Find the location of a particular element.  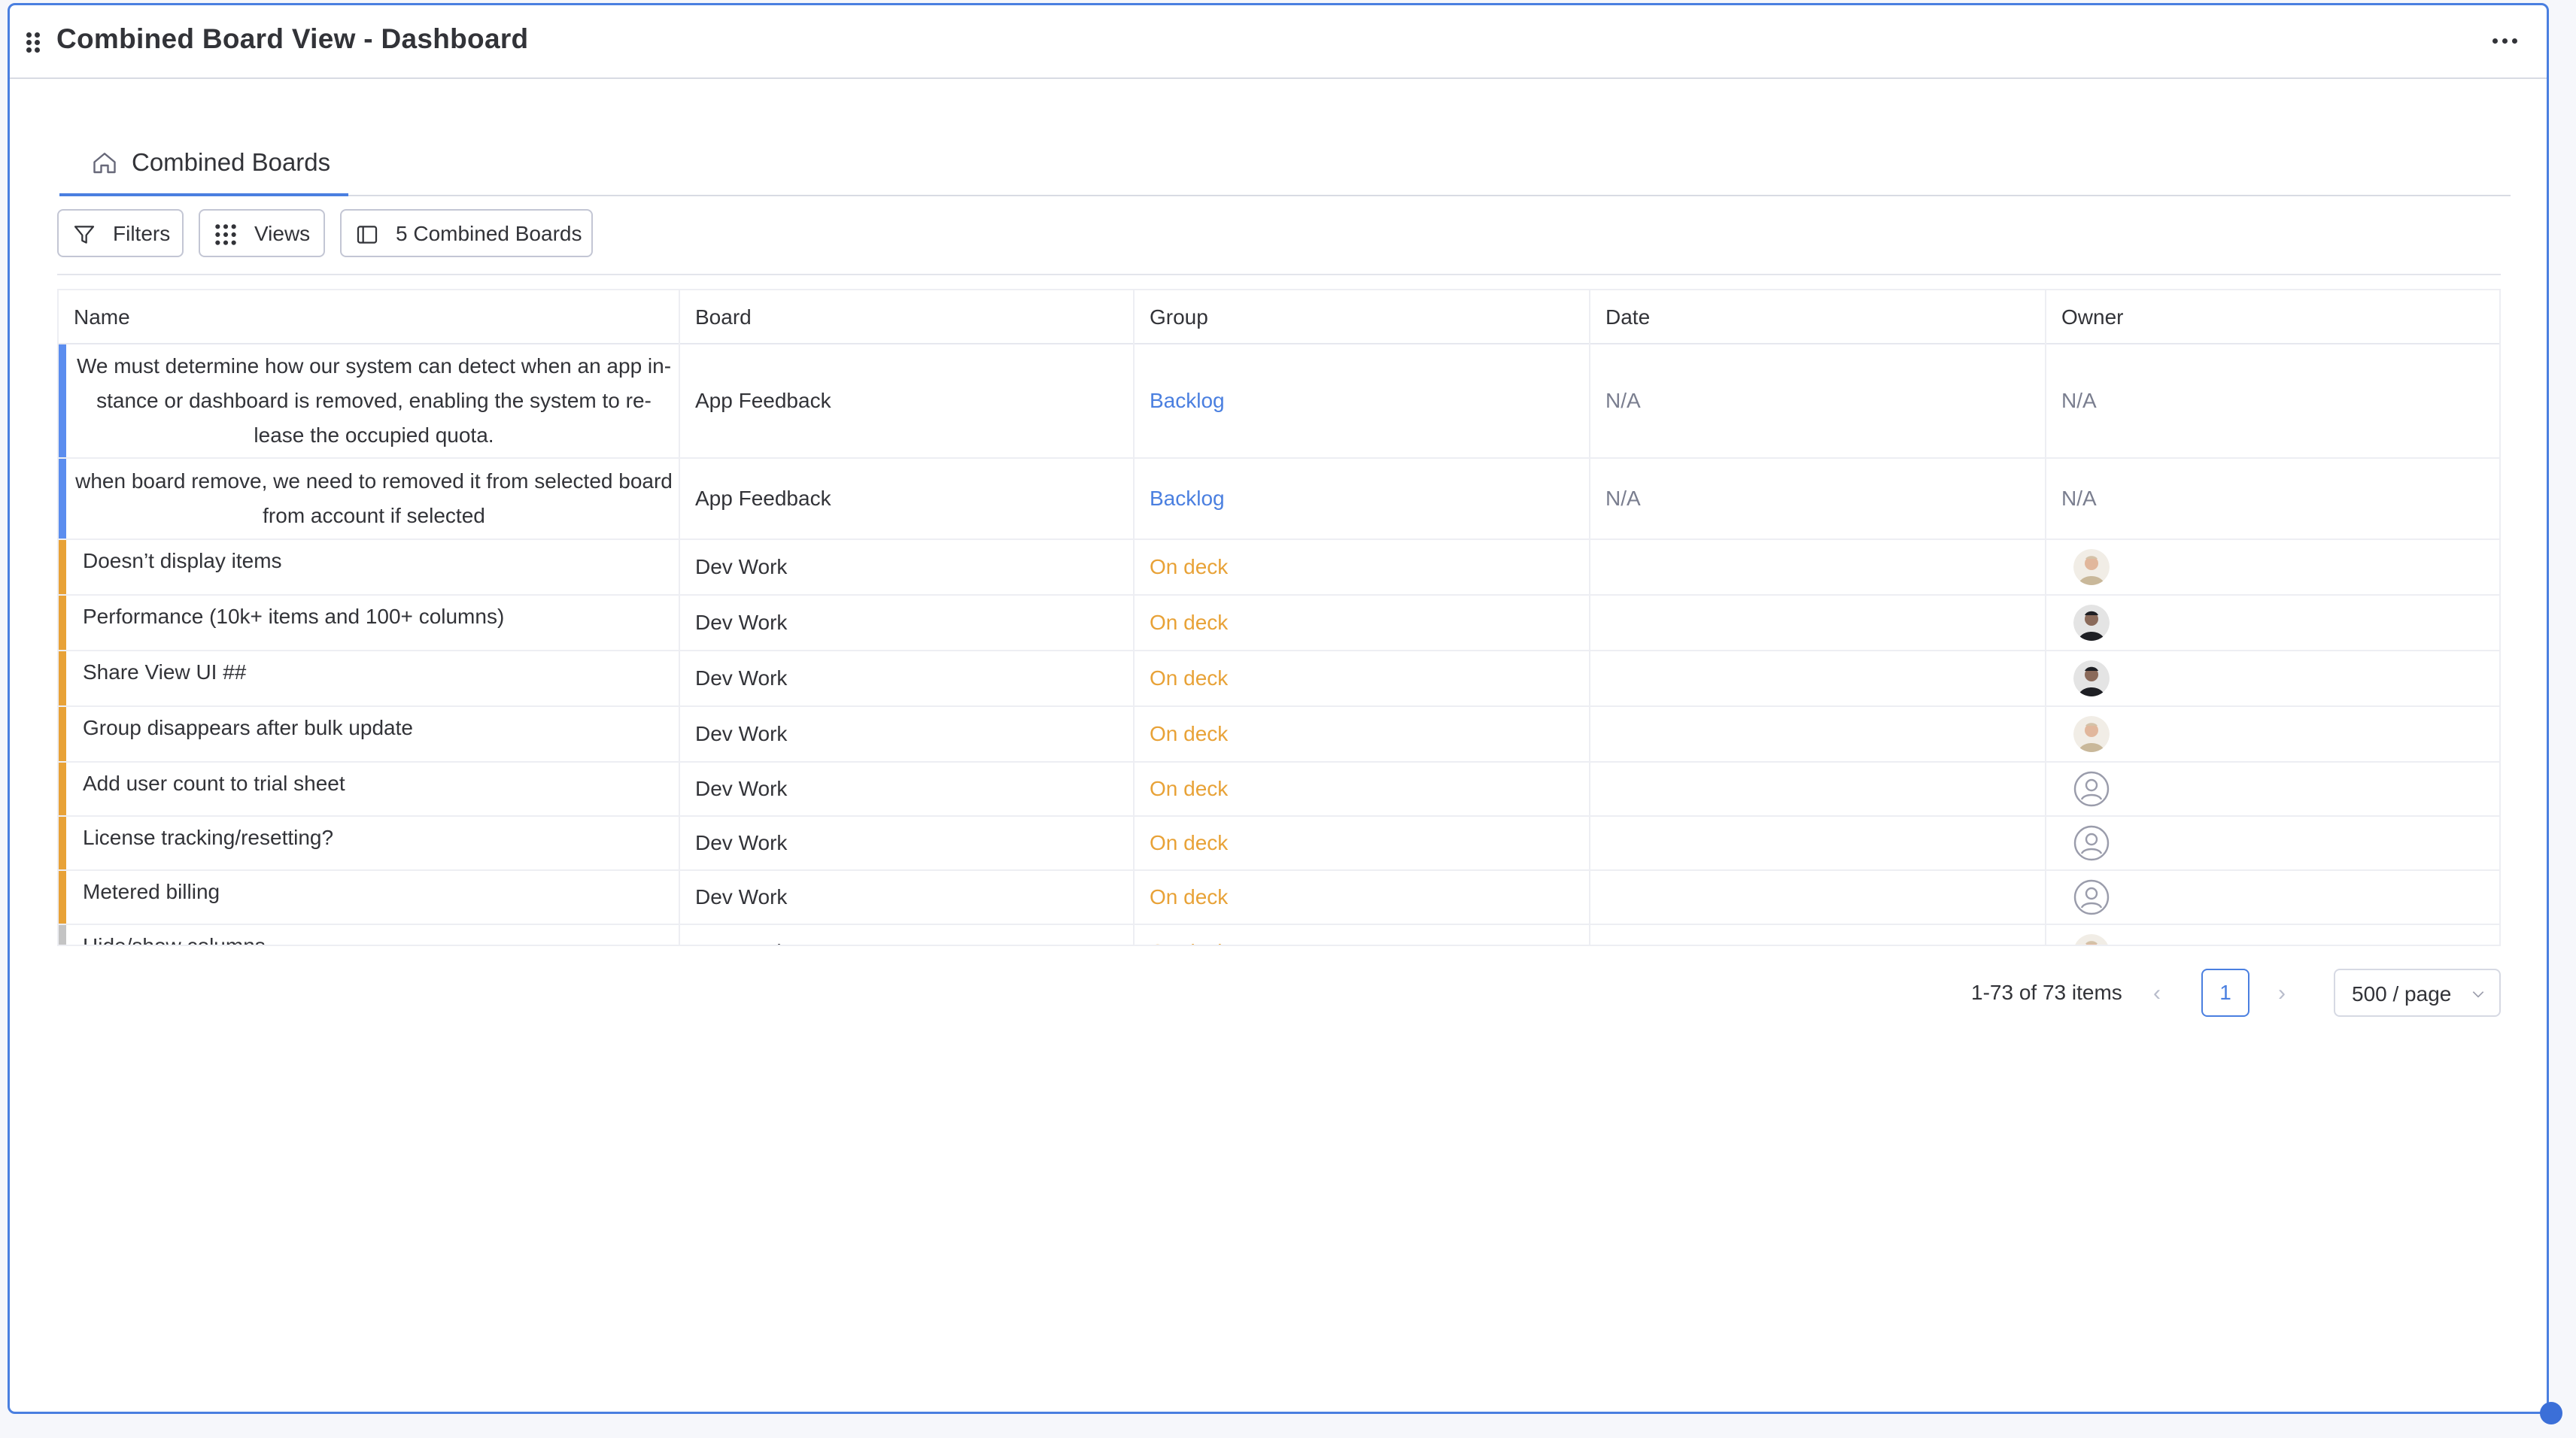

cell-name: Metered billing is located at coordinates (369, 897).